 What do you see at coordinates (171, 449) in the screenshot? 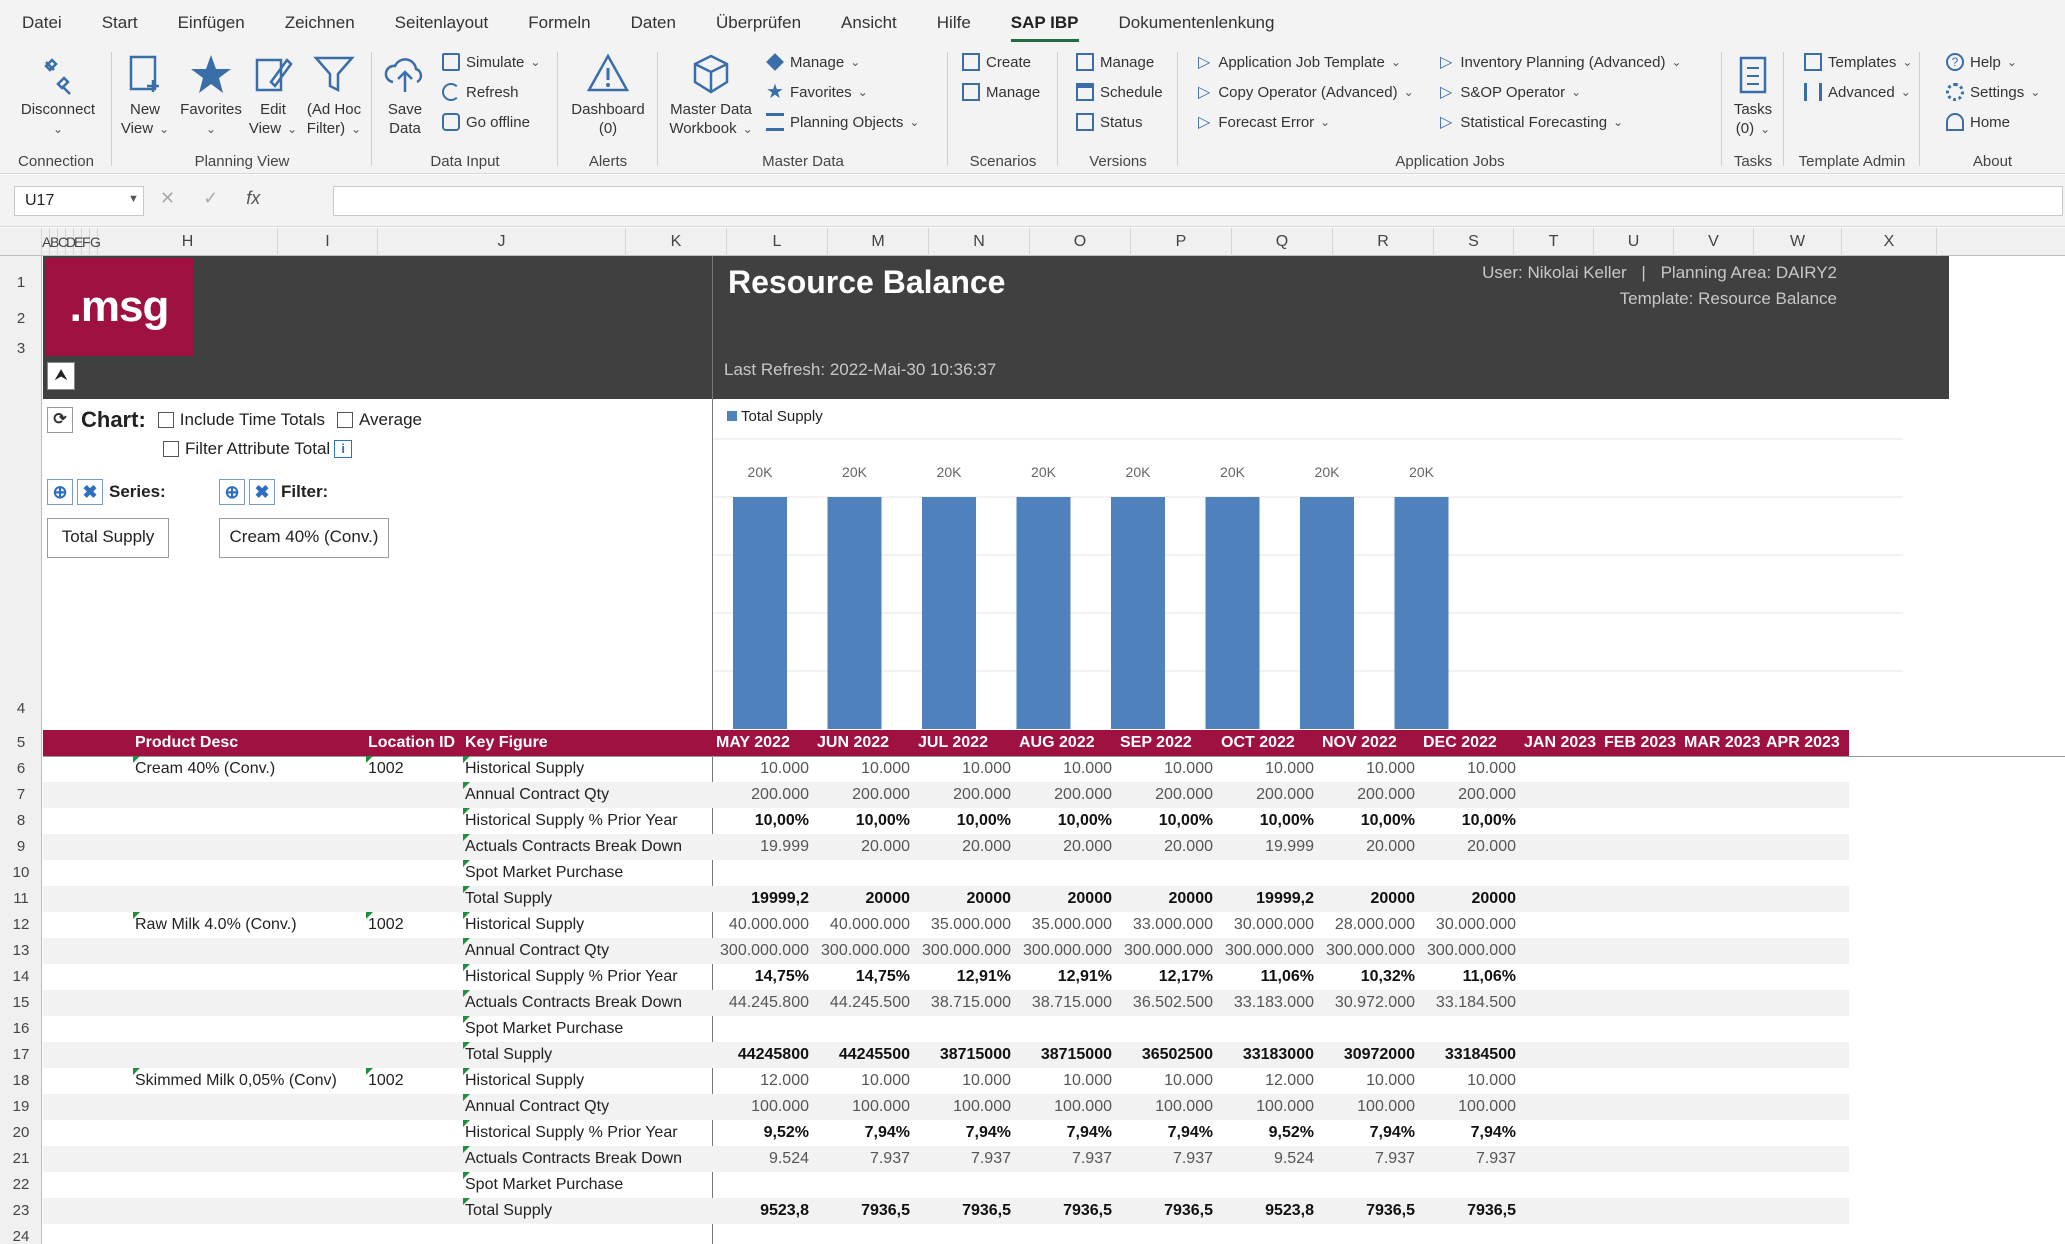
I see `filter-attribute-total-checkbox` at bounding box center [171, 449].